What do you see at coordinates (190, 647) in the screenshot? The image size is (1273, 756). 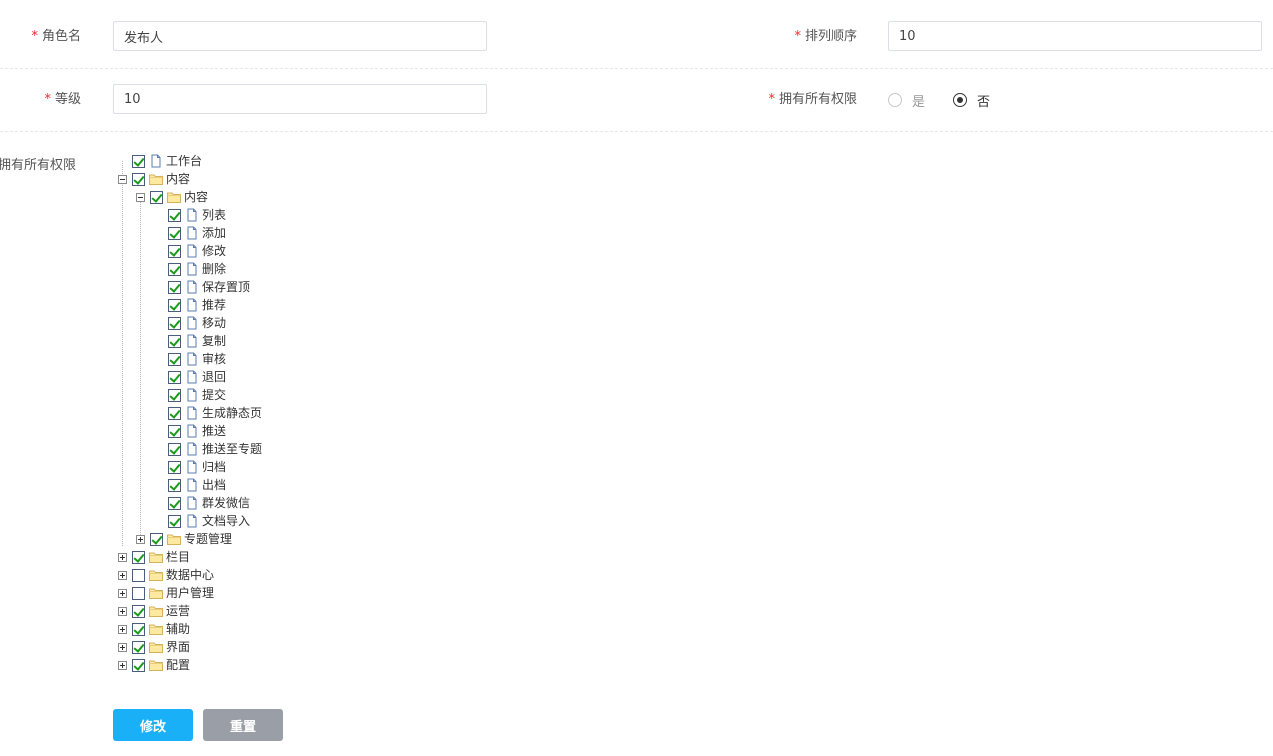 I see `tree-node: 界面` at bounding box center [190, 647].